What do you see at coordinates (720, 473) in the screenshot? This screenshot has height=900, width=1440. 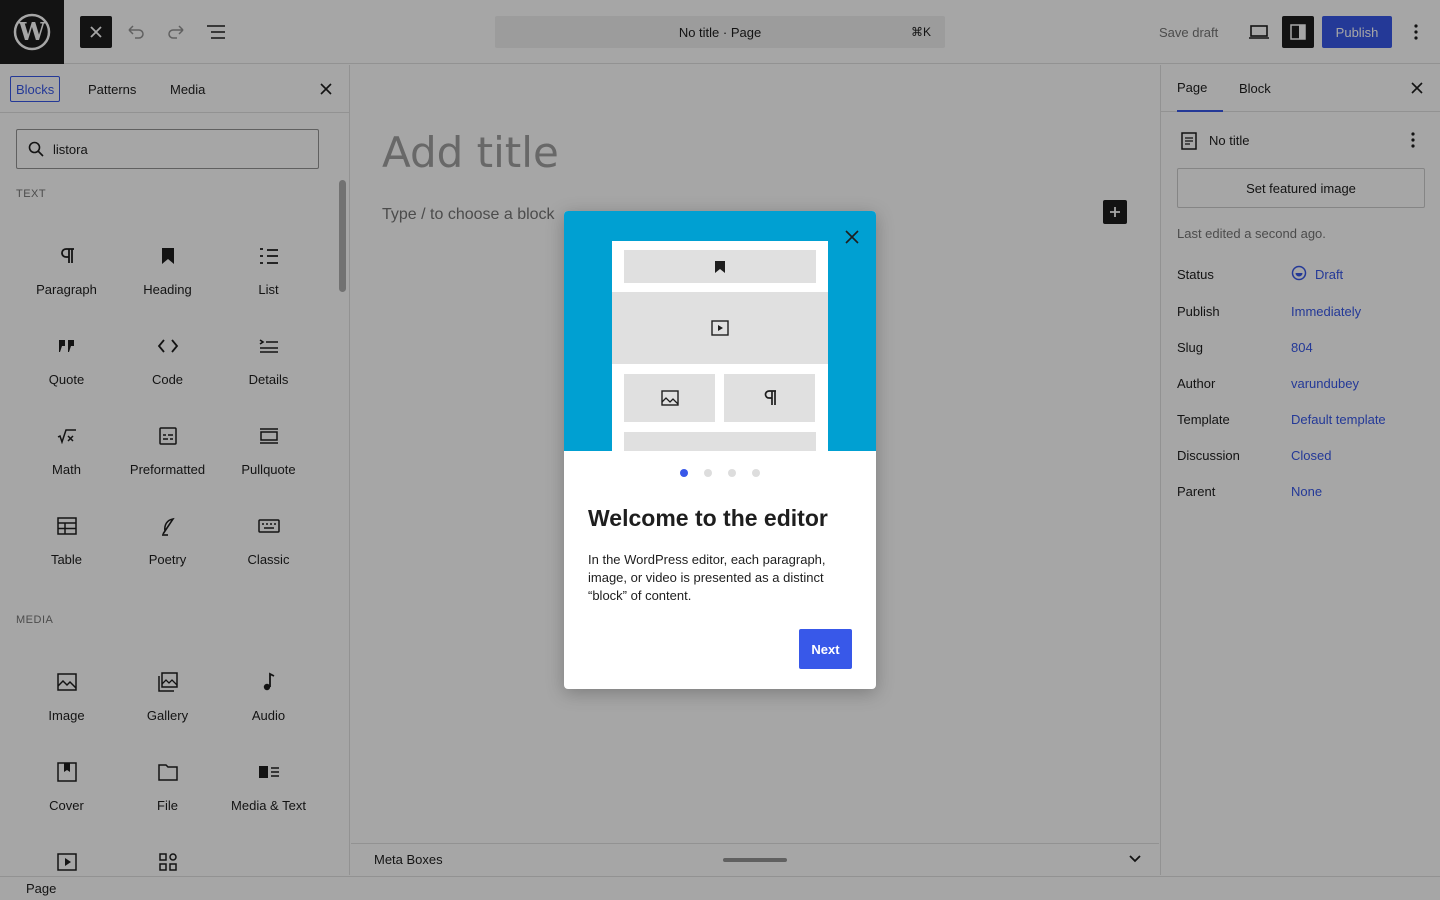 I see `page-indicator` at bounding box center [720, 473].